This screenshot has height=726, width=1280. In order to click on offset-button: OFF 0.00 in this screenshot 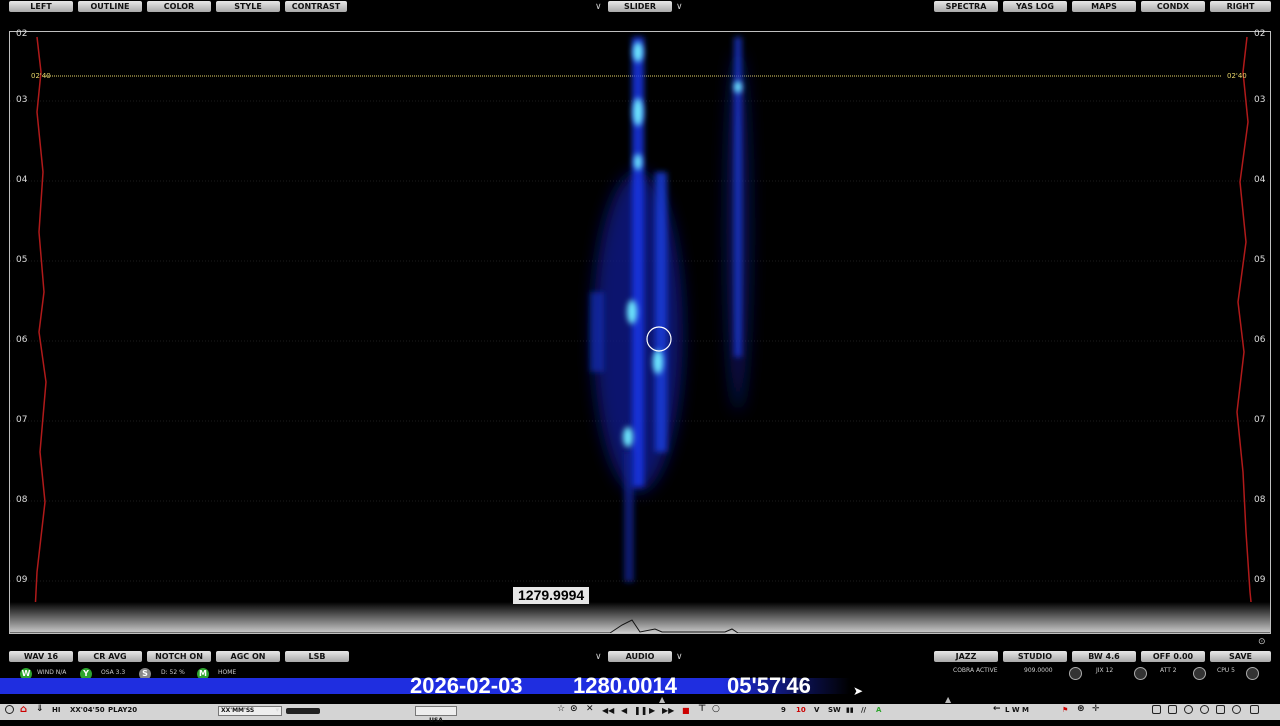, I will do `click(1173, 656)`.